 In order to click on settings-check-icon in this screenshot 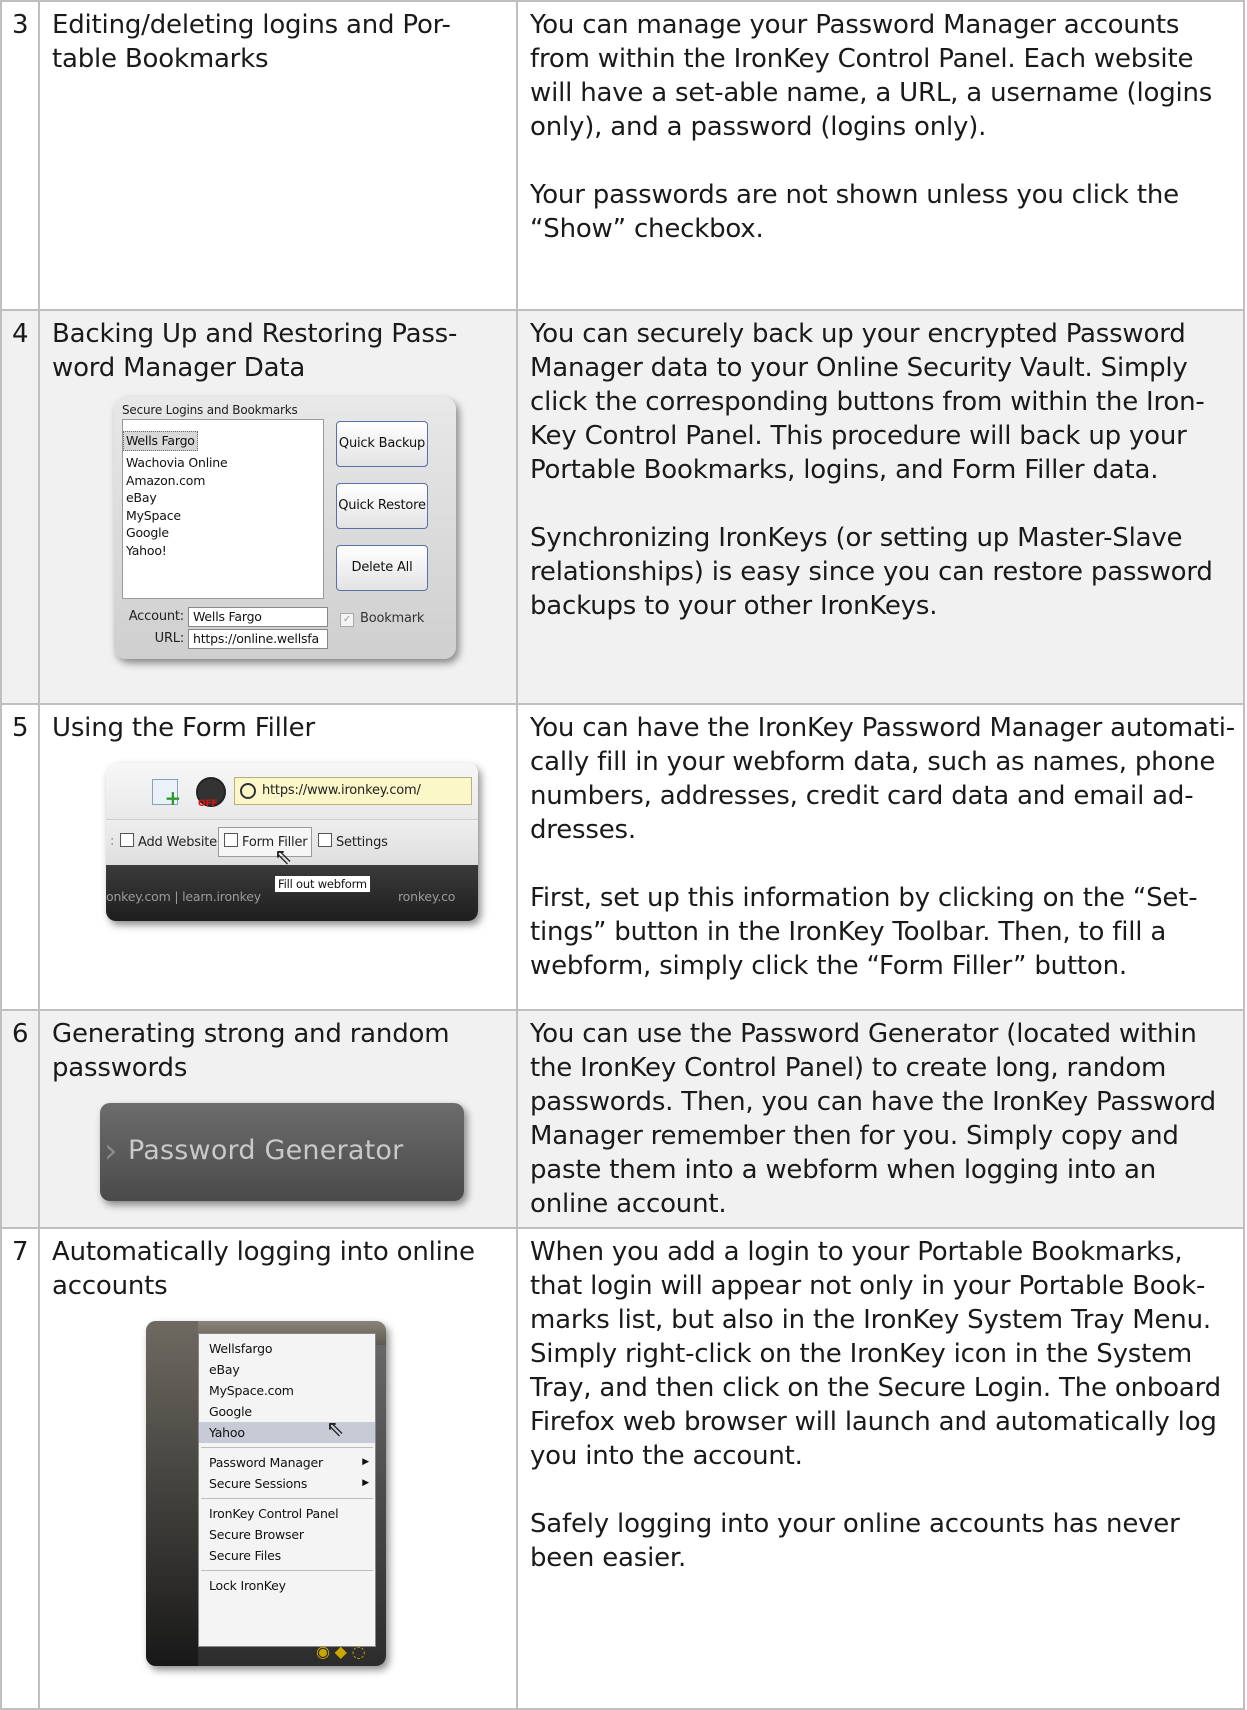, I will do `click(325, 840)`.